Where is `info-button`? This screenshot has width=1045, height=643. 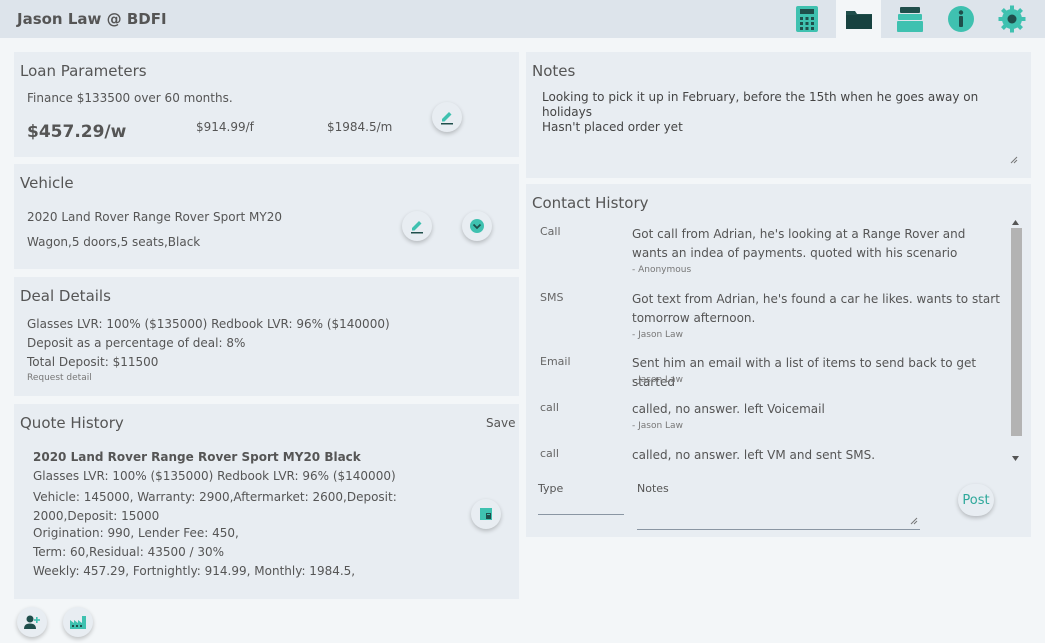 info-button is located at coordinates (960, 19).